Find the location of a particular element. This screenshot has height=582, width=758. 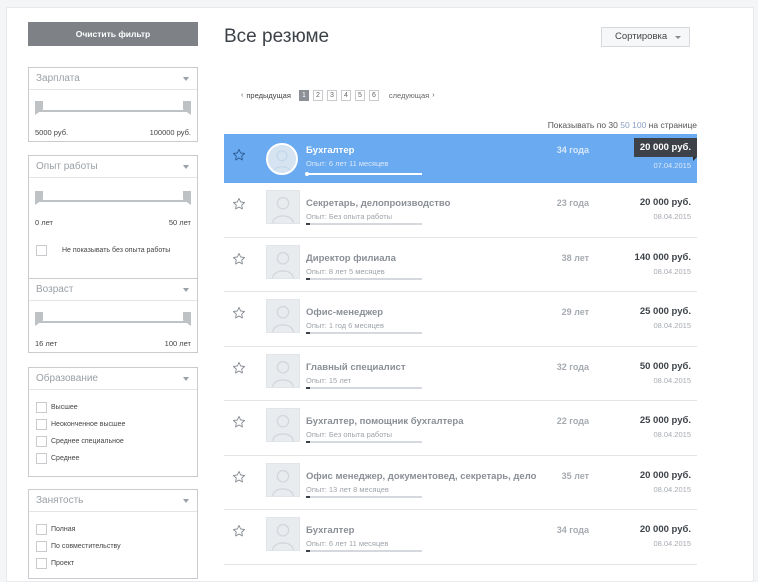

experience-range-slider is located at coordinates (113, 203).